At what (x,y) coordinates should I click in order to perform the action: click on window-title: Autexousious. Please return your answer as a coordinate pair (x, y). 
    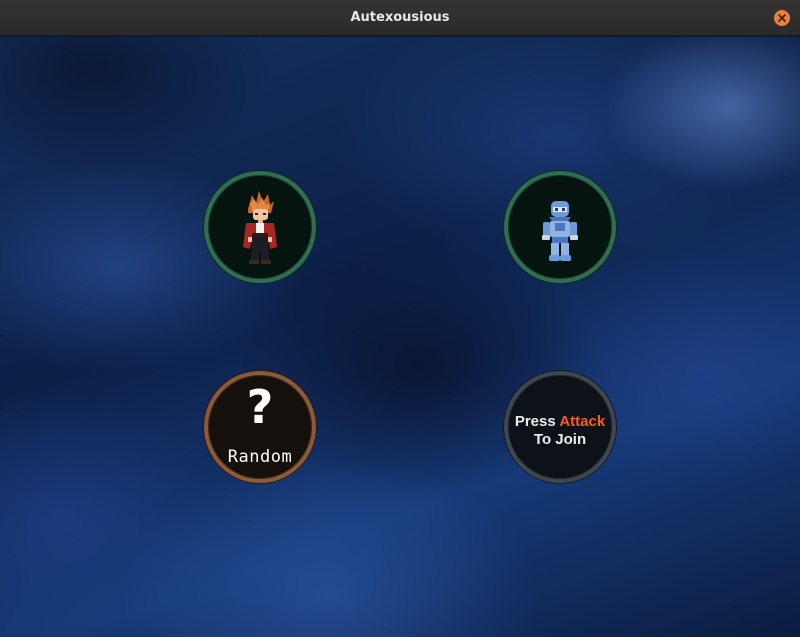
    Looking at the image, I should click on (400, 17).